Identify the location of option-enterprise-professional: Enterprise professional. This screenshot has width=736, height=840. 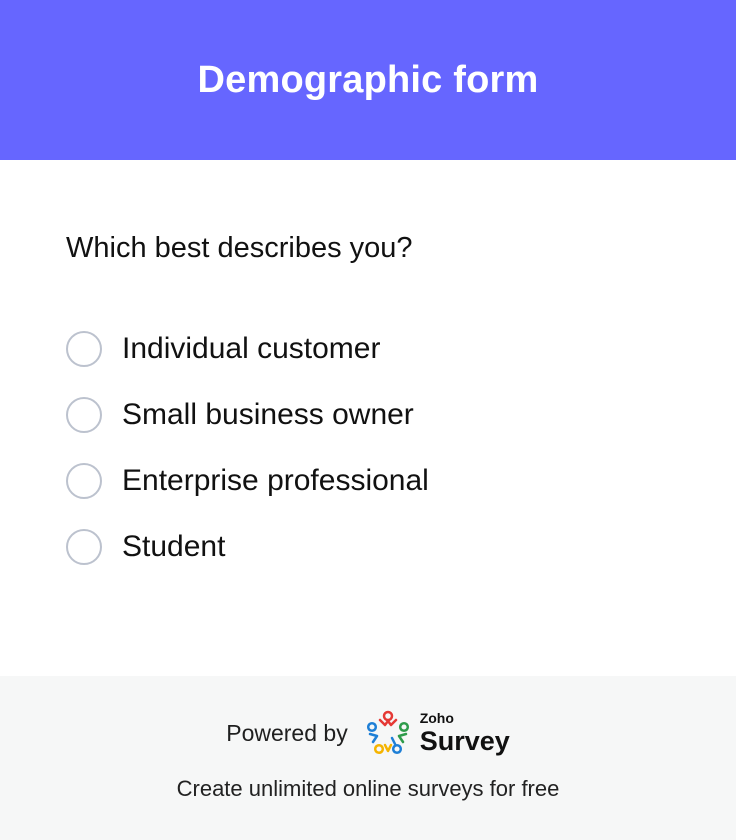
(366, 481).